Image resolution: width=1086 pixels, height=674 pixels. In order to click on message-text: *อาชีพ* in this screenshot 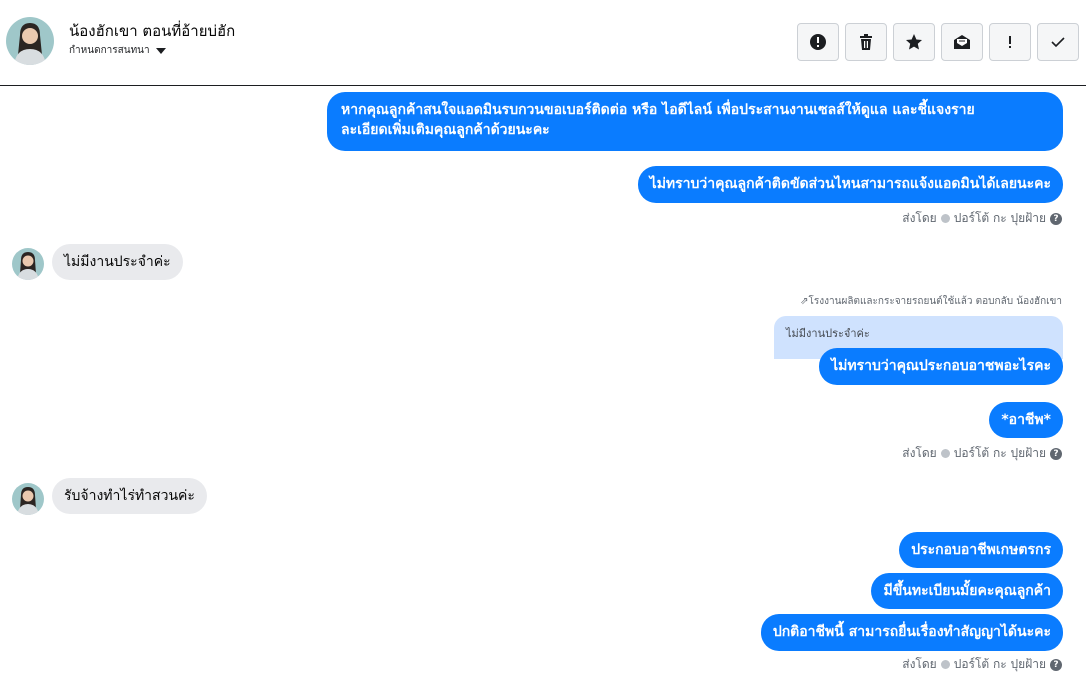, I will do `click(1026, 420)`.